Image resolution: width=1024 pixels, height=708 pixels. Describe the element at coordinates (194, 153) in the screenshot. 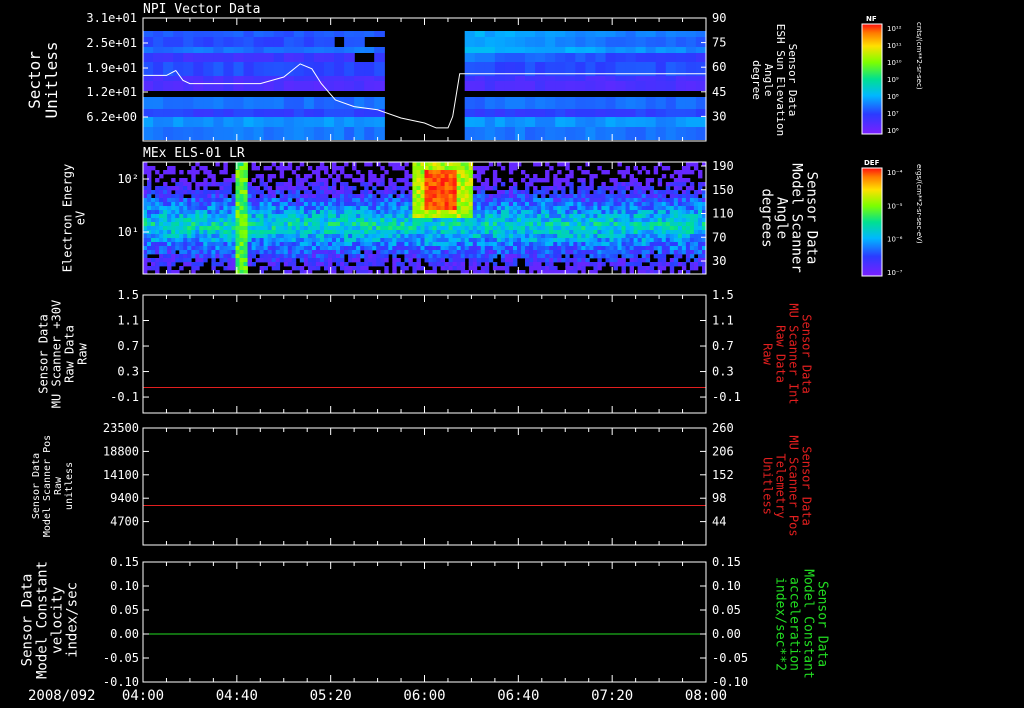

I see `panel2-title: MEx ELS-01 LR` at that location.